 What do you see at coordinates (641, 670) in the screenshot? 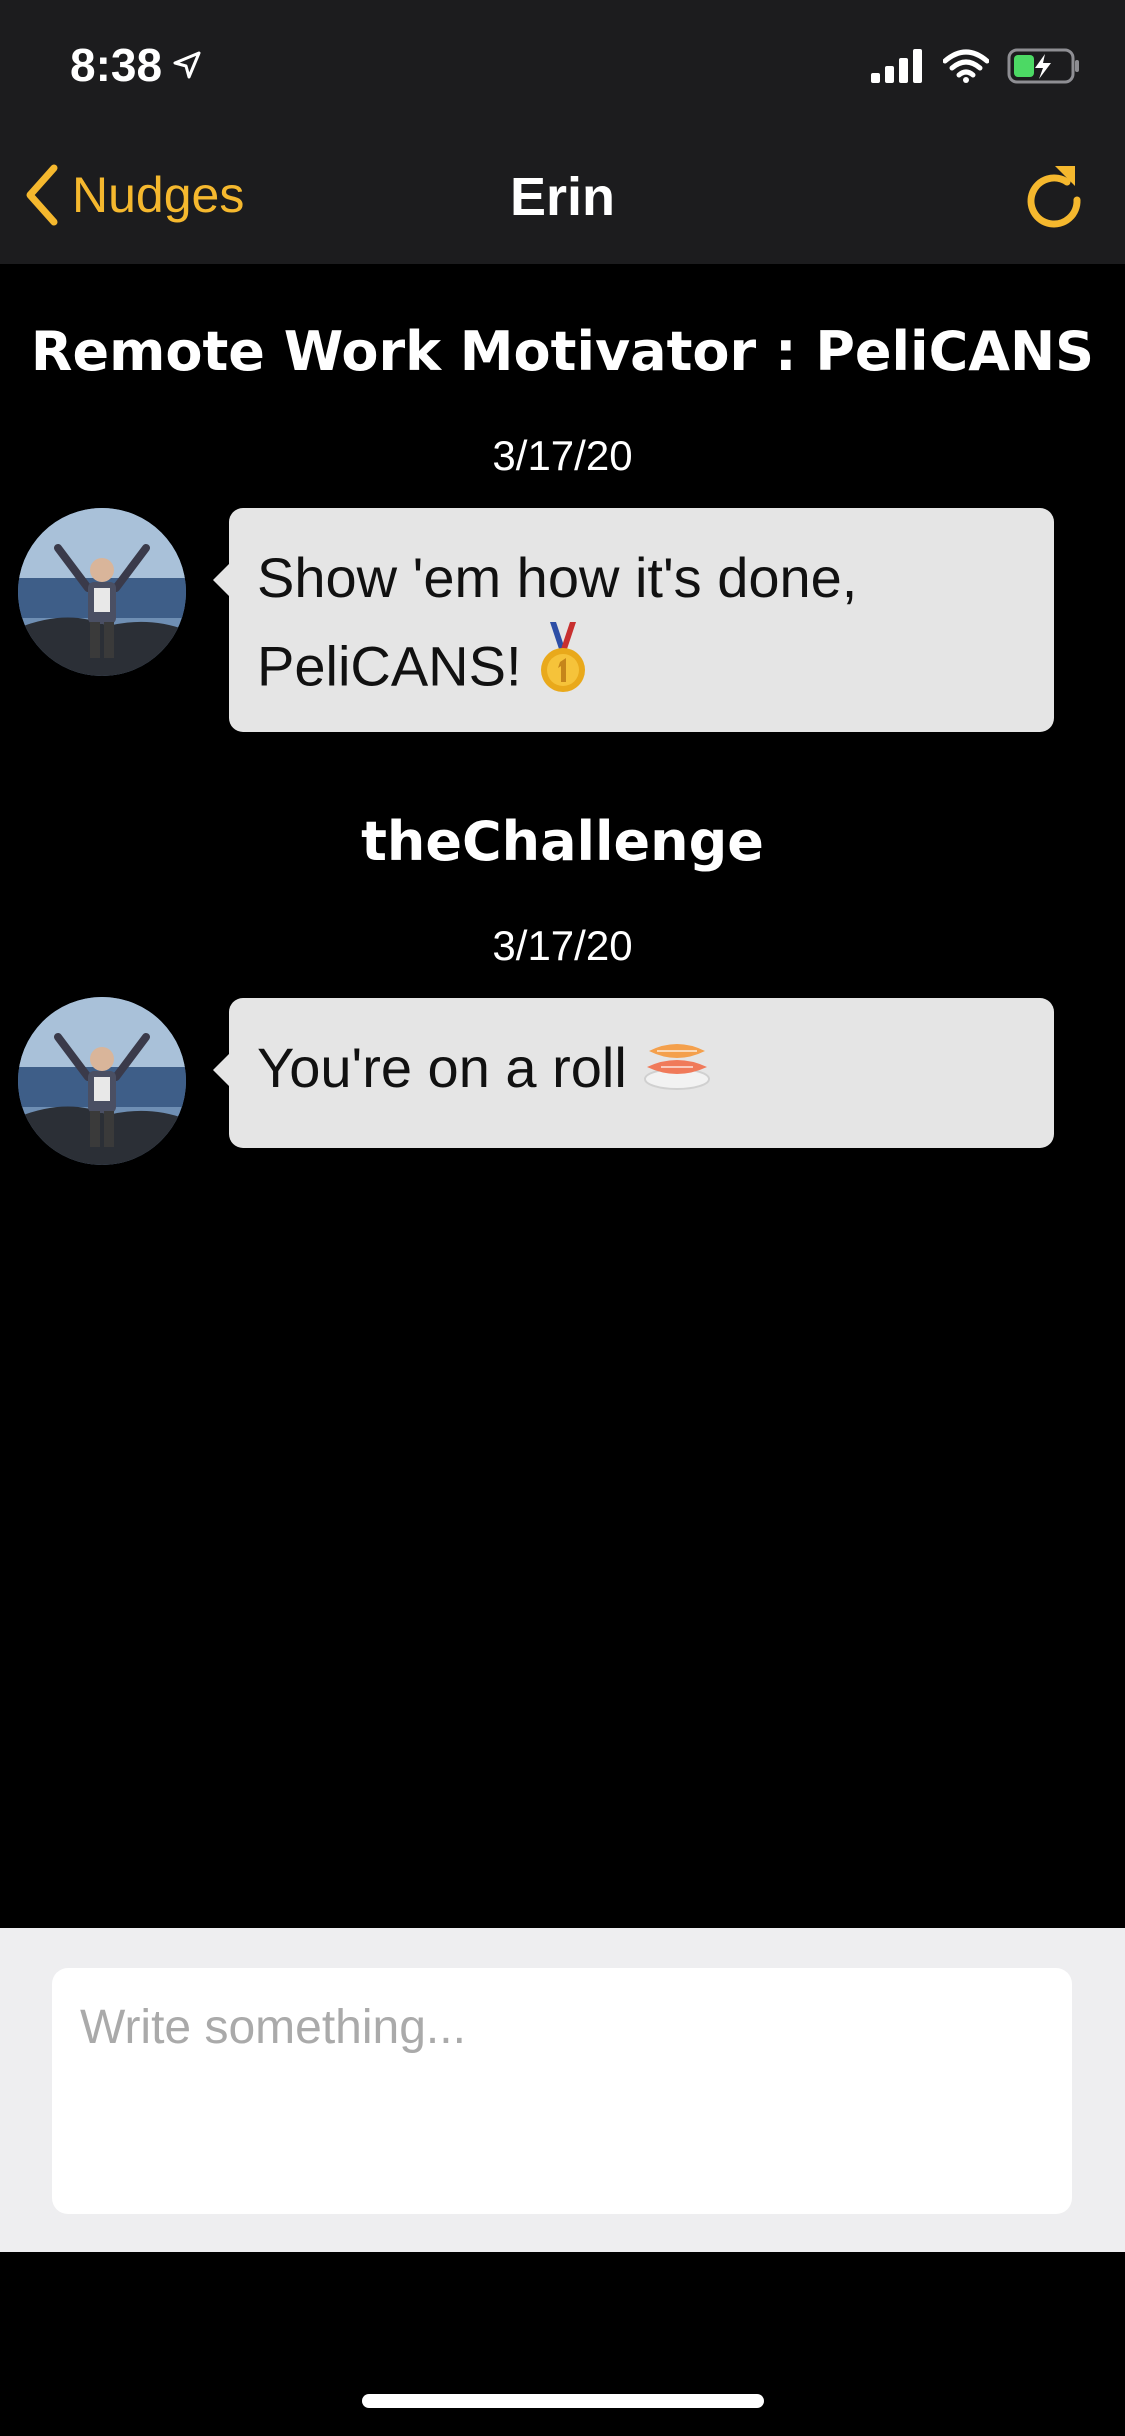
I see `message-text-line: PeliCANS!` at bounding box center [641, 670].